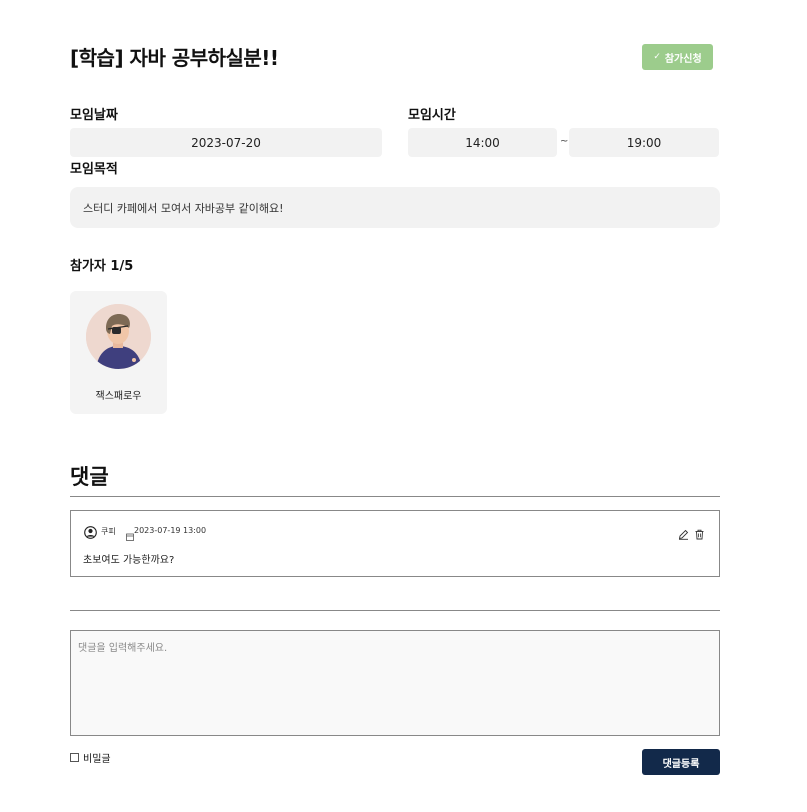 The image size is (807, 812). What do you see at coordinates (226, 142) in the screenshot?
I see `date-field: 2023-07-20` at bounding box center [226, 142].